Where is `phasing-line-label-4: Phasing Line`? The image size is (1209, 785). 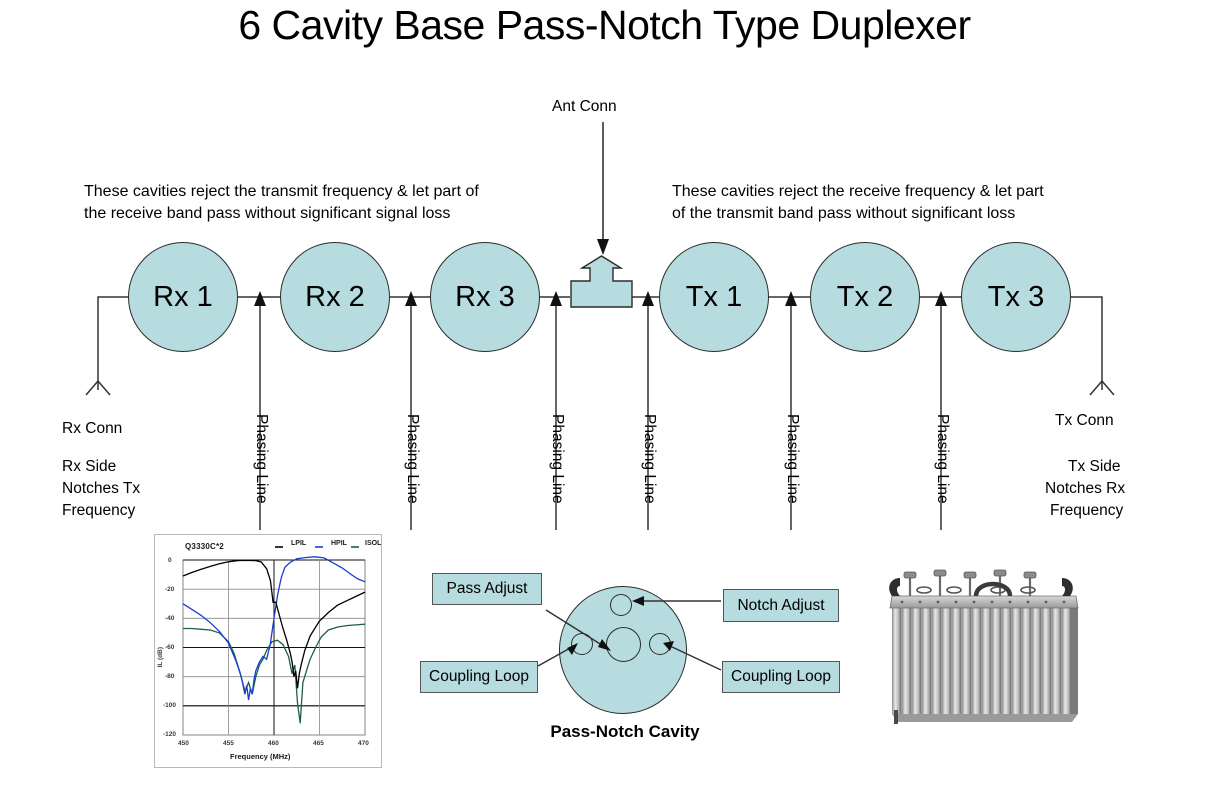
phasing-line-label-4: Phasing Line is located at coordinates (649, 459).